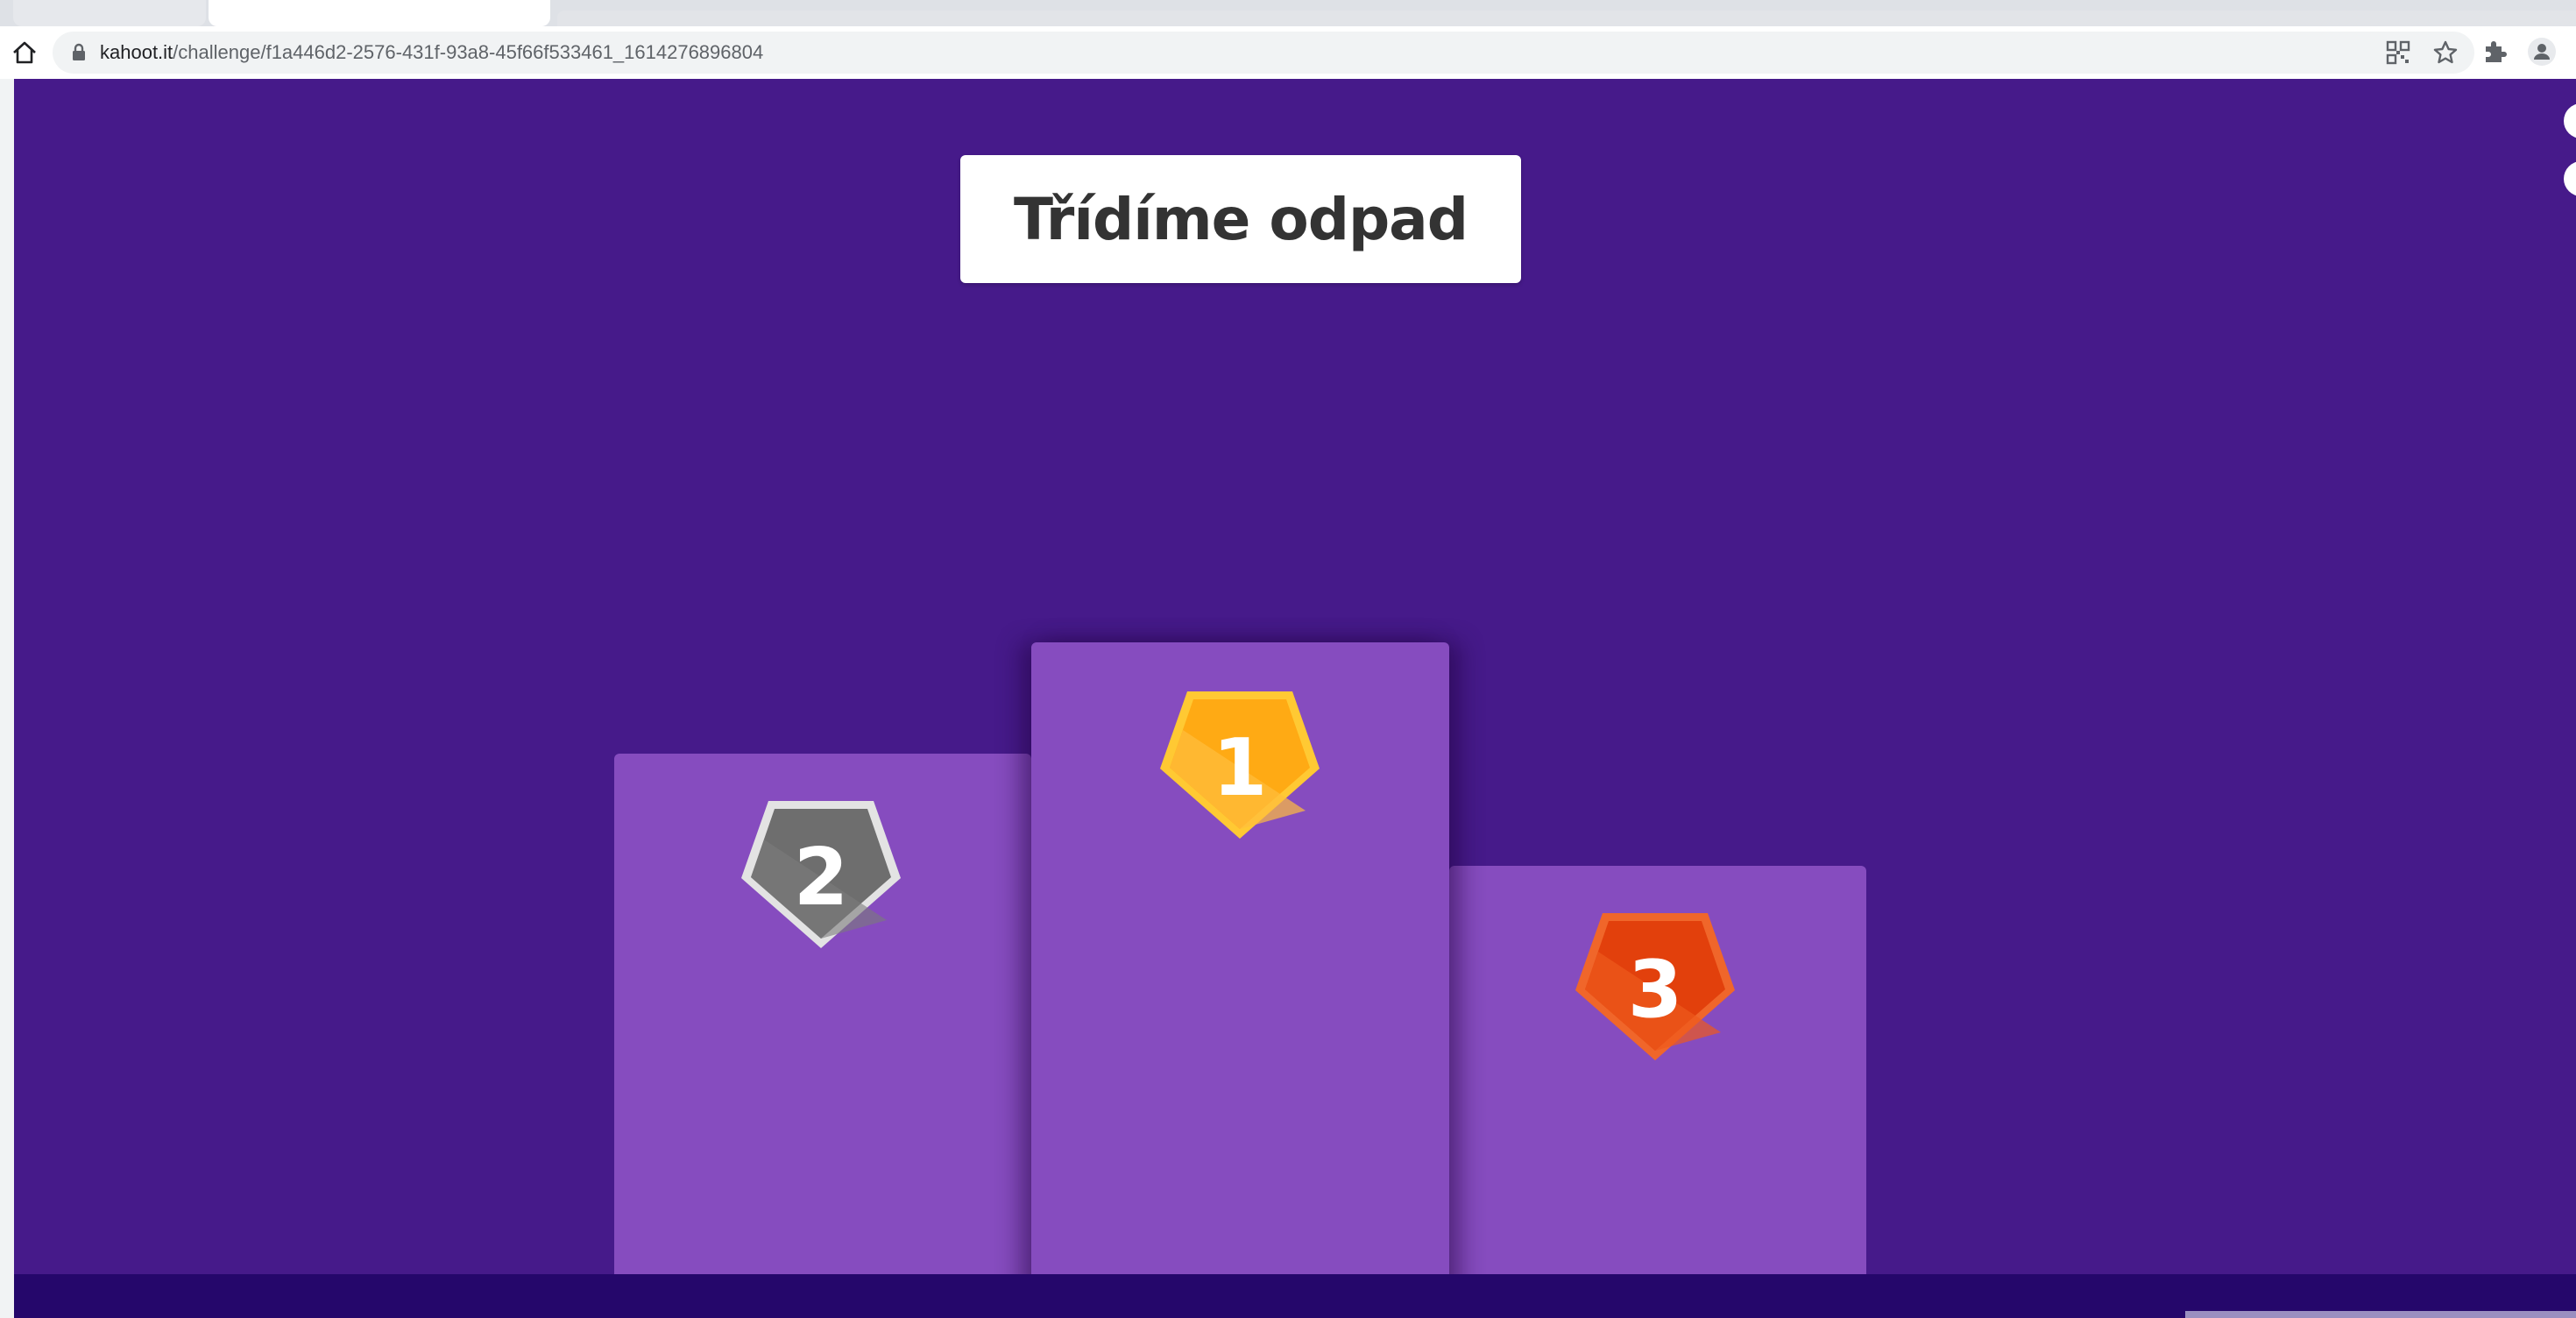 The image size is (2576, 1318). I want to click on gold-medal-badge: 1, so click(1240, 767).